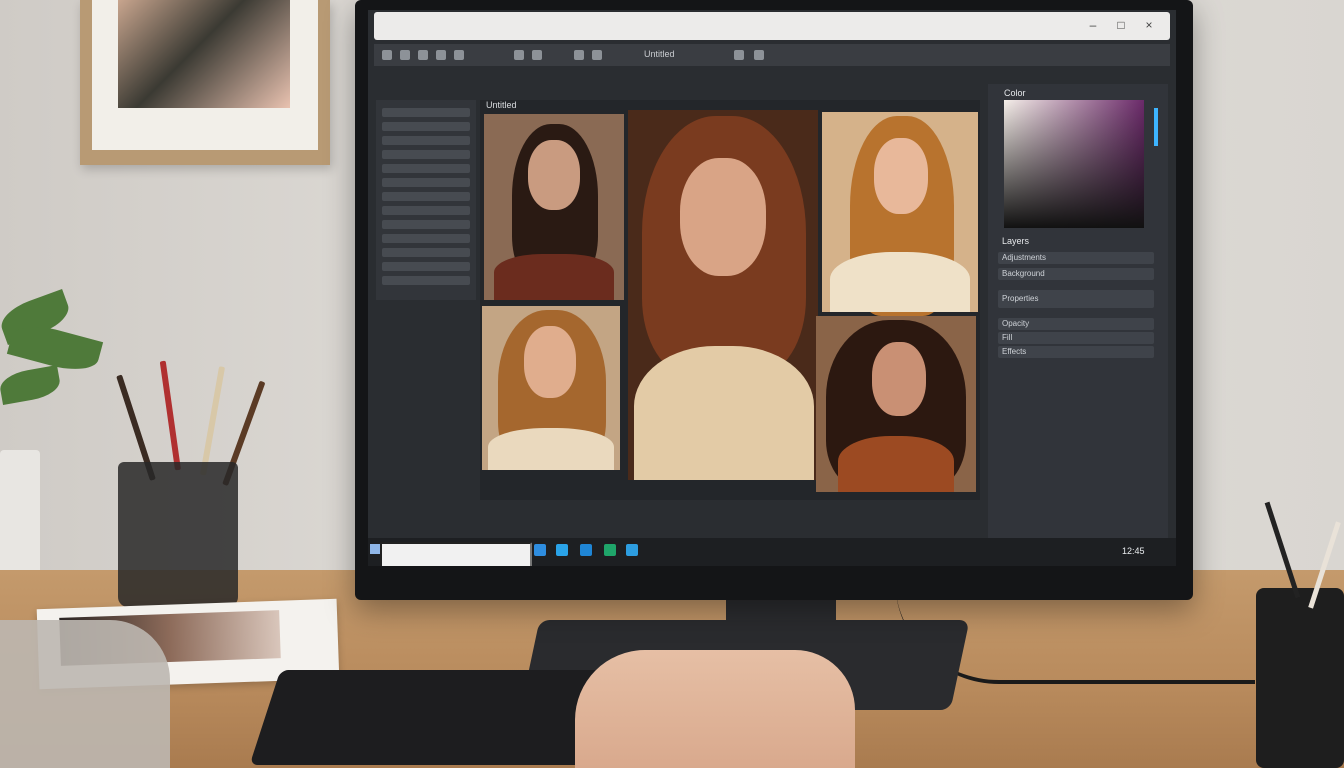 This screenshot has height=768, width=1344. Describe the element at coordinates (178, 534) in the screenshot. I see `pencil-cup` at that location.